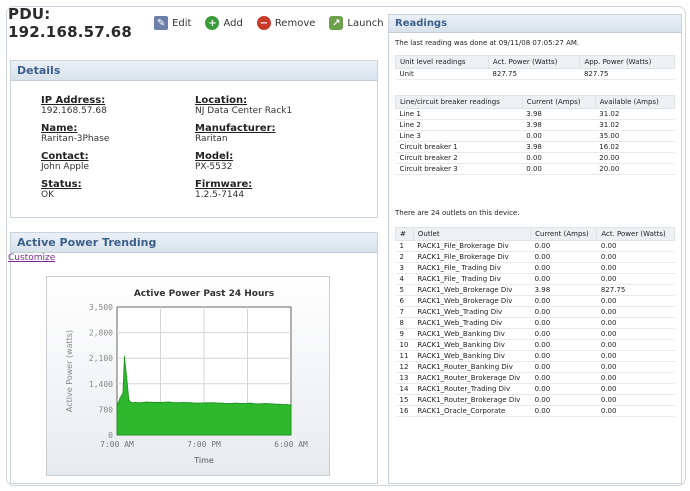 This screenshot has width=690, height=491. Describe the element at coordinates (118, 190) in the screenshot. I see `status-field: Status: OK` at that location.